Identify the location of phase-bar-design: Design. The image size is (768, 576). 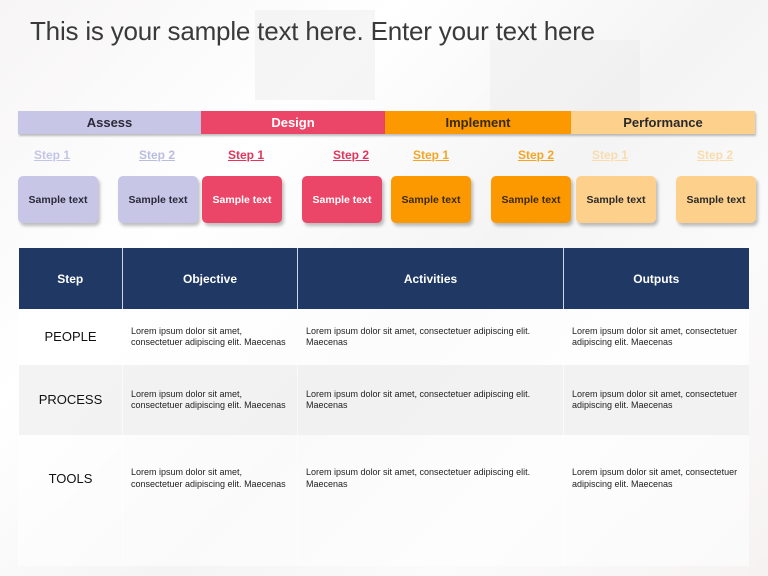
(293, 122).